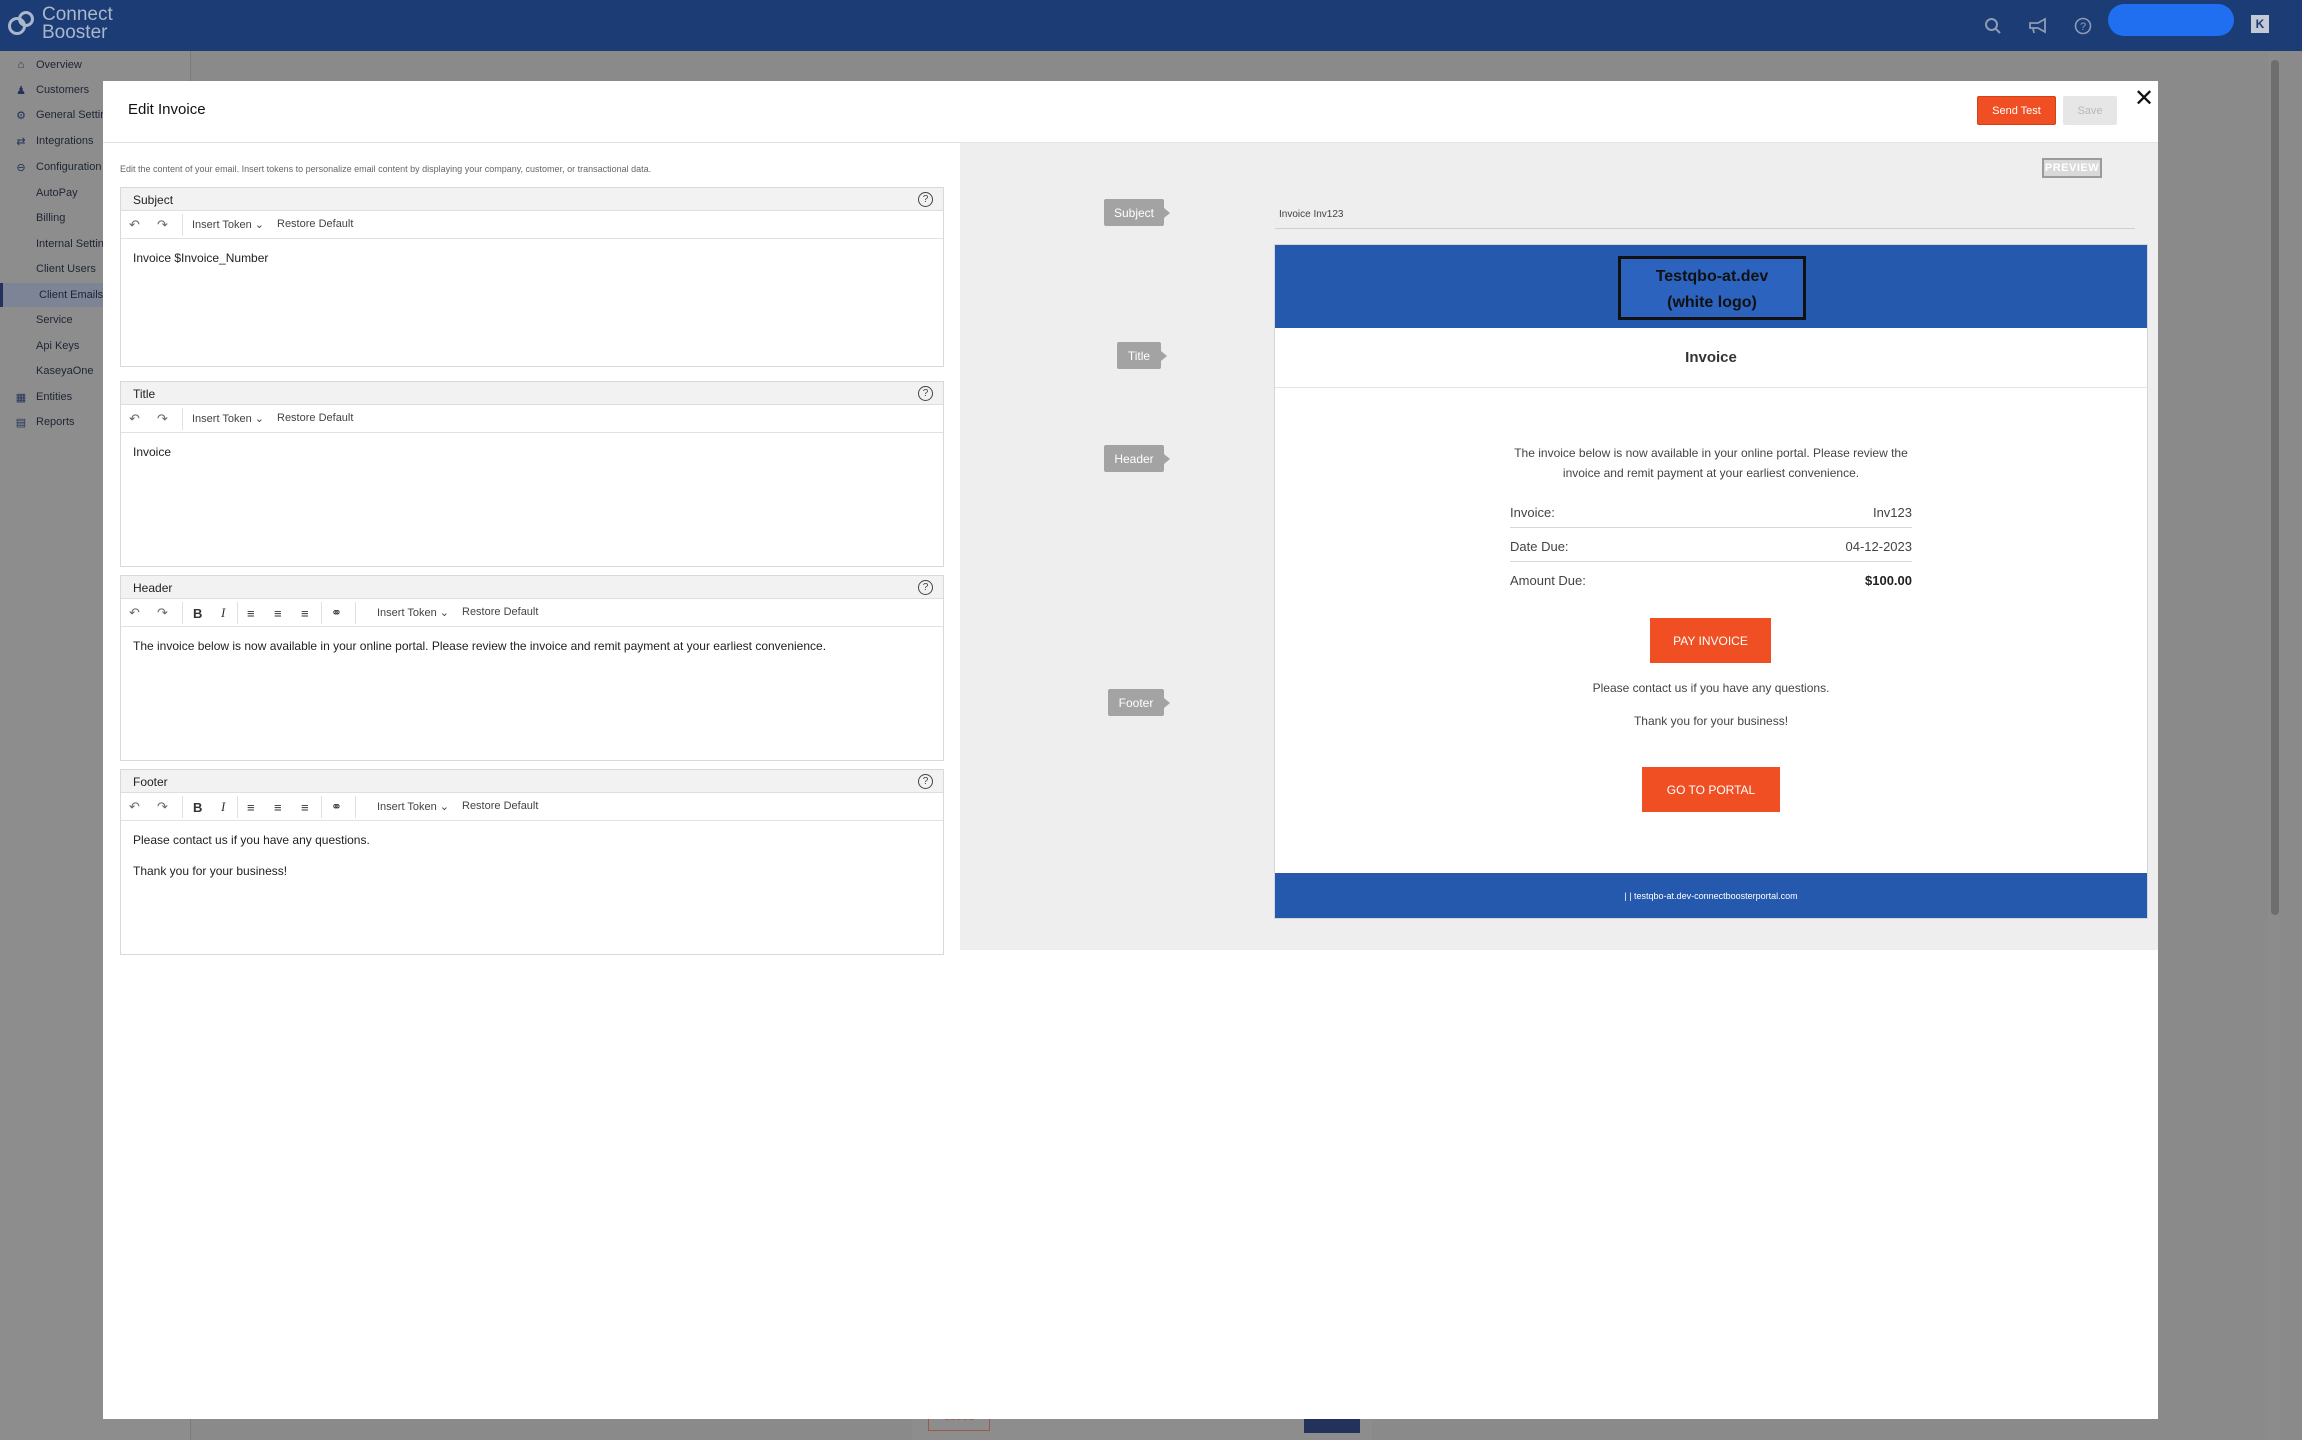 The height and width of the screenshot is (1440, 2302). Describe the element at coordinates (2016, 110) in the screenshot. I see `send-test-button: Send Test` at that location.